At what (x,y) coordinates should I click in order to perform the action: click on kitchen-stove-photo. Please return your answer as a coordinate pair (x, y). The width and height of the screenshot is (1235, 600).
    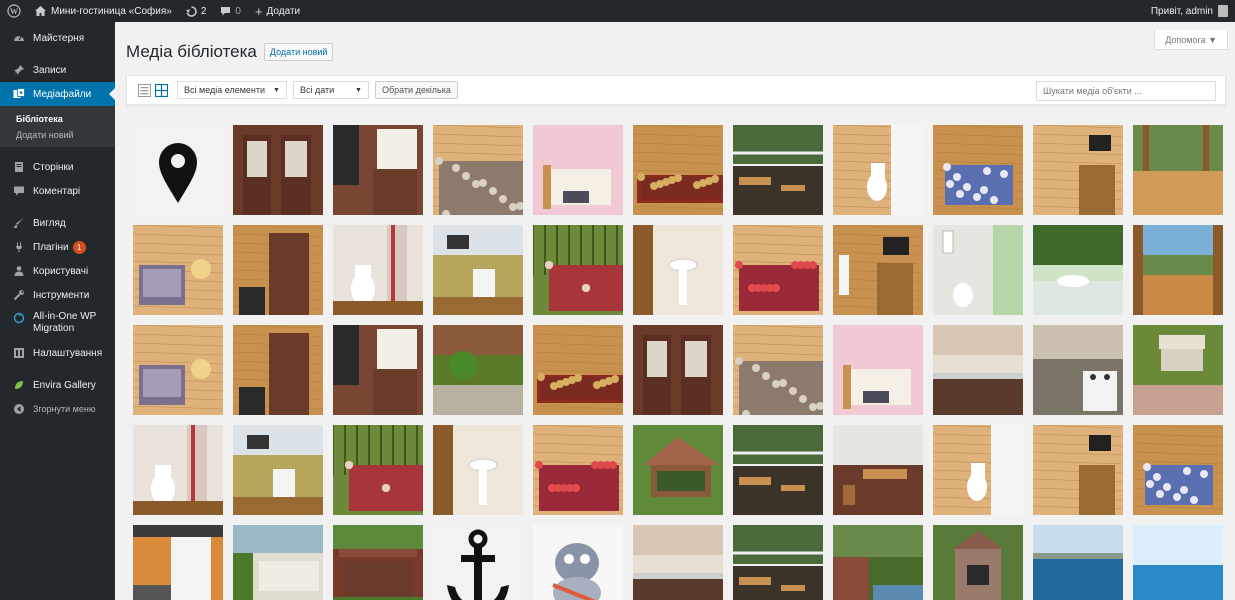
    Looking at the image, I should click on (1078, 370).